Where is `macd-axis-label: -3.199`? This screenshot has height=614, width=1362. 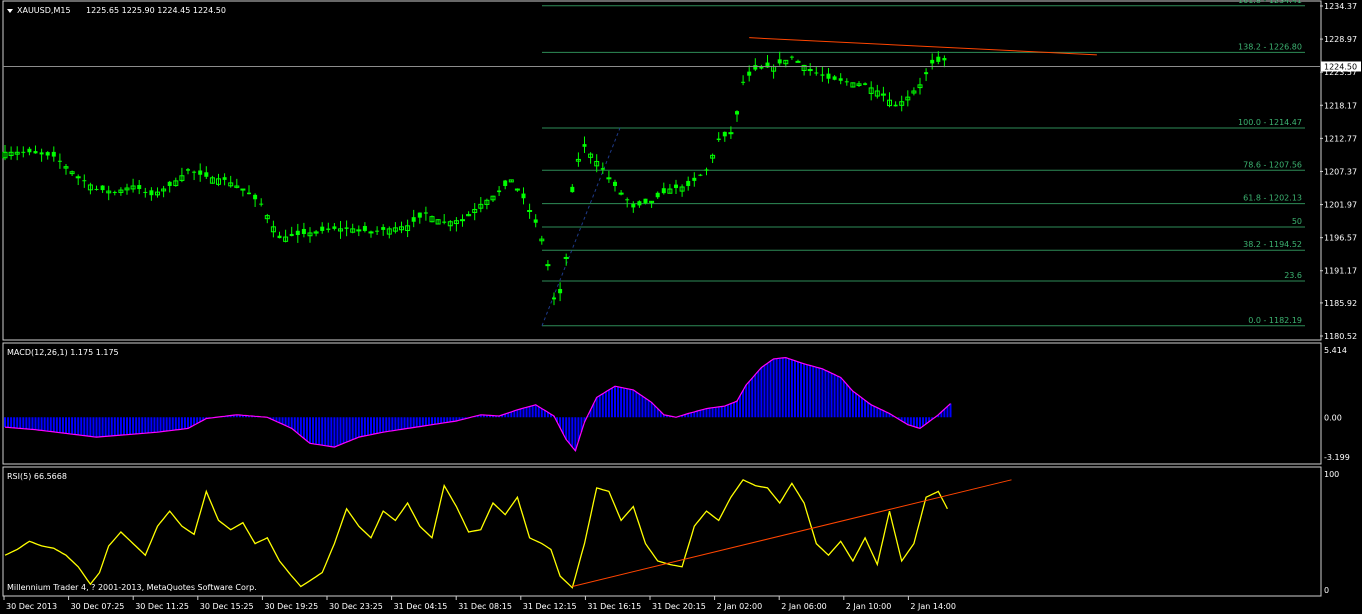
macd-axis-label: -3.199 is located at coordinates (1337, 457).